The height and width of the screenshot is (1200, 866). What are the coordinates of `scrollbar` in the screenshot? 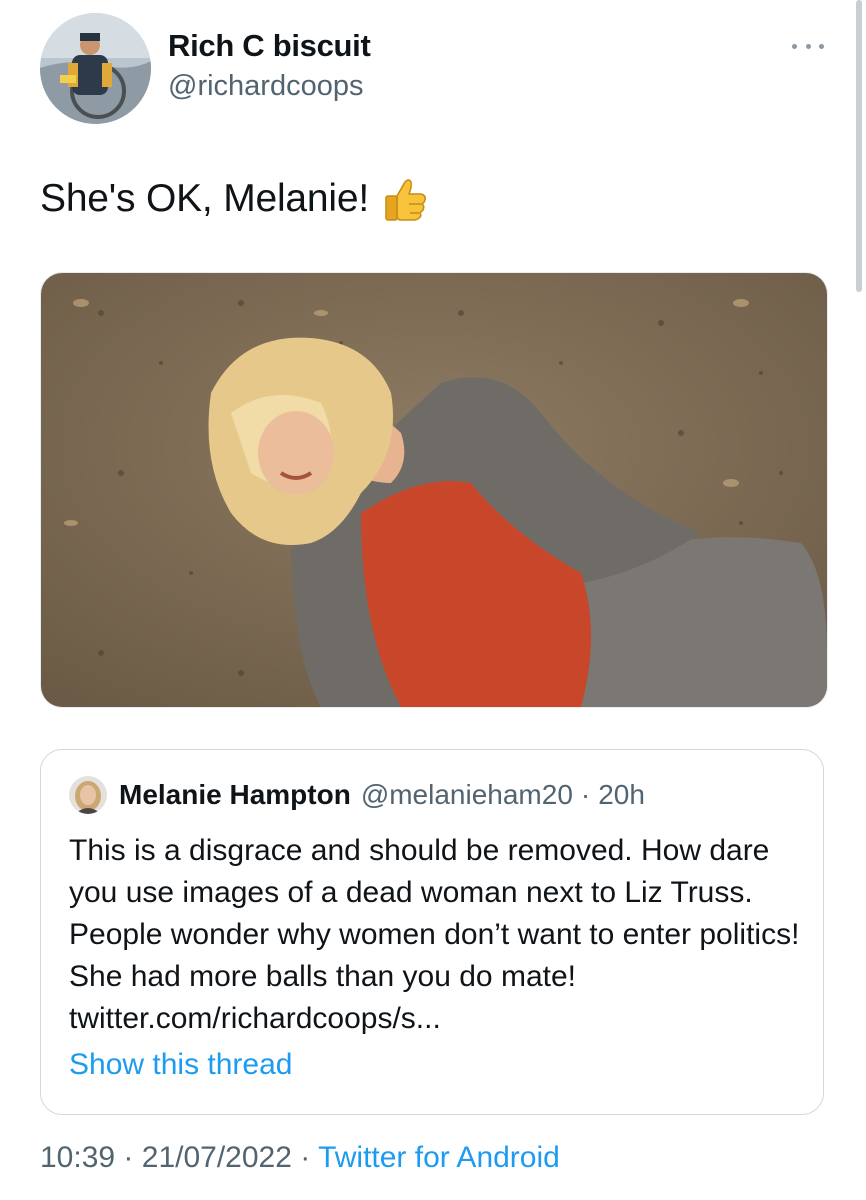 It's located at (859, 146).